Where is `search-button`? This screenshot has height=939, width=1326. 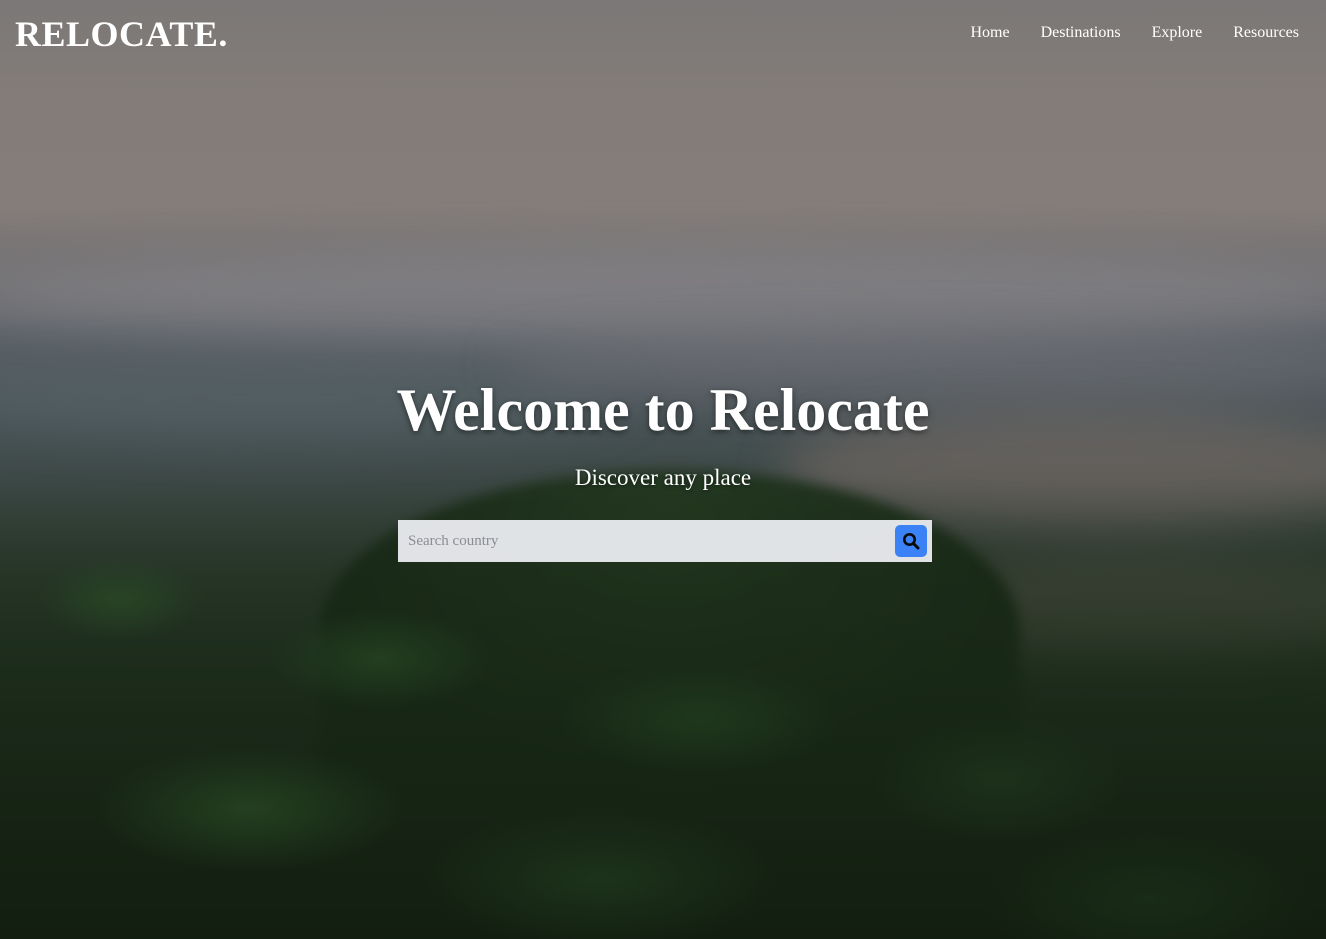
search-button is located at coordinates (911, 541).